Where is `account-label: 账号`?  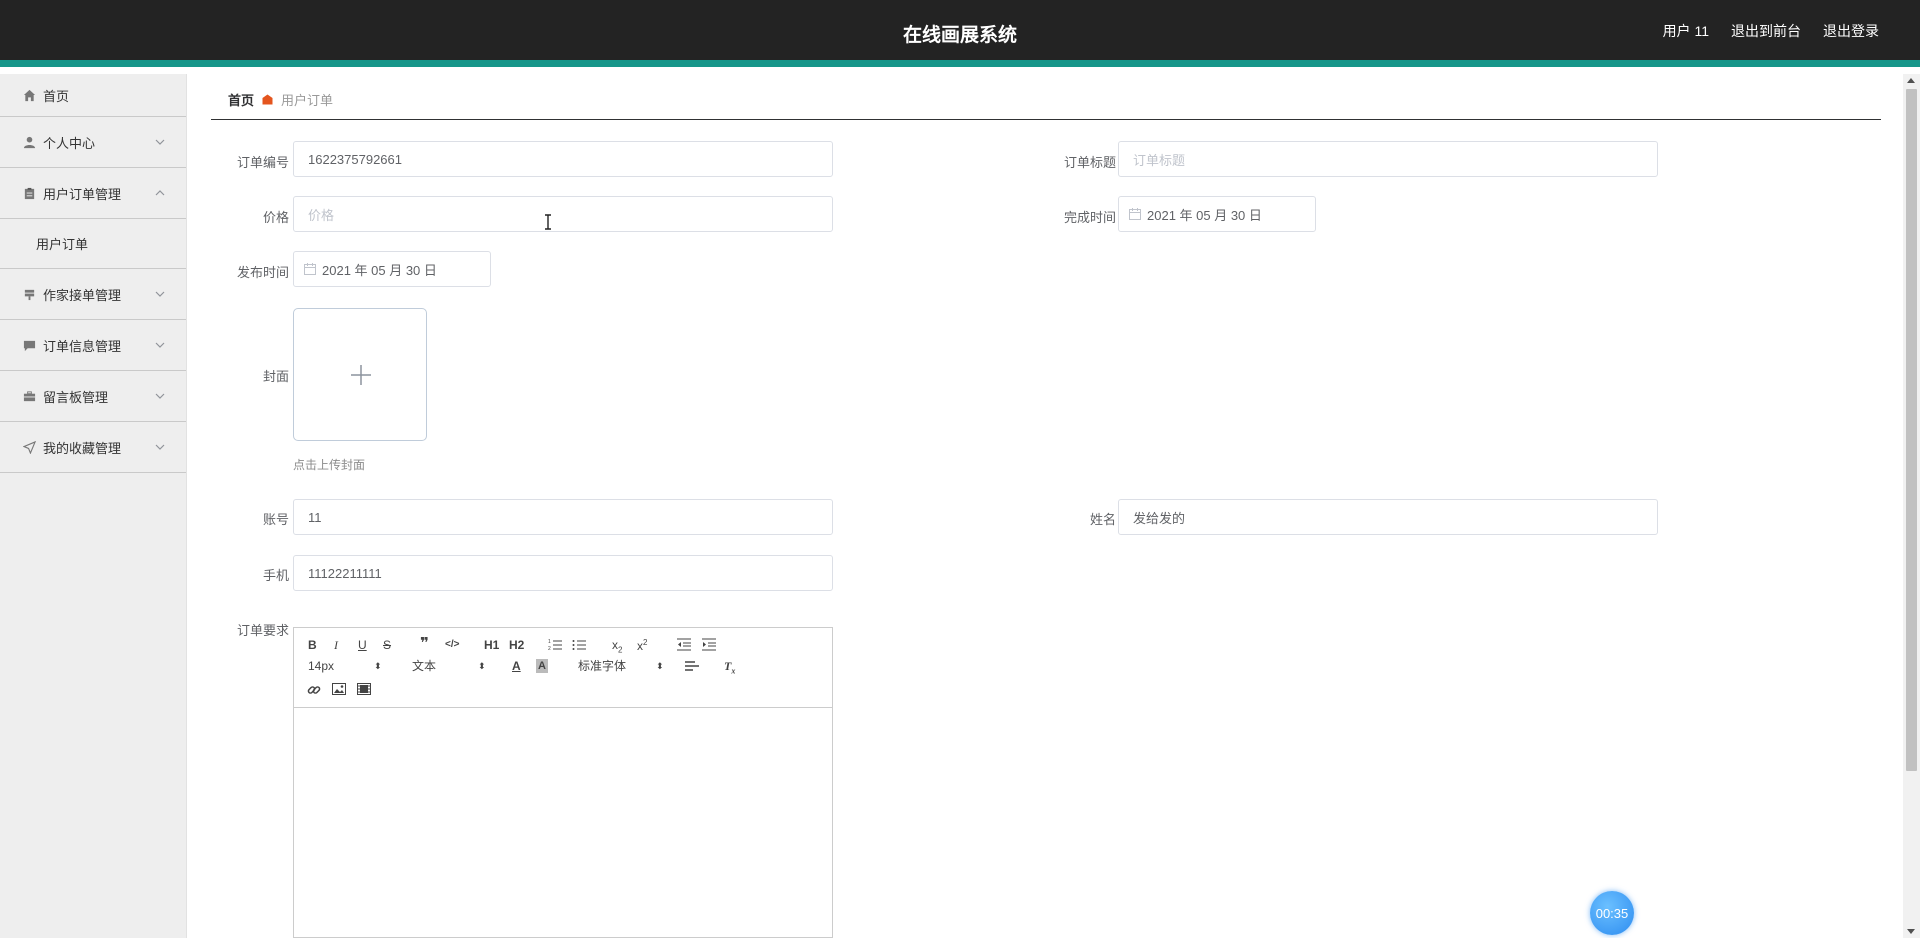
account-label: 账号 is located at coordinates (275, 519).